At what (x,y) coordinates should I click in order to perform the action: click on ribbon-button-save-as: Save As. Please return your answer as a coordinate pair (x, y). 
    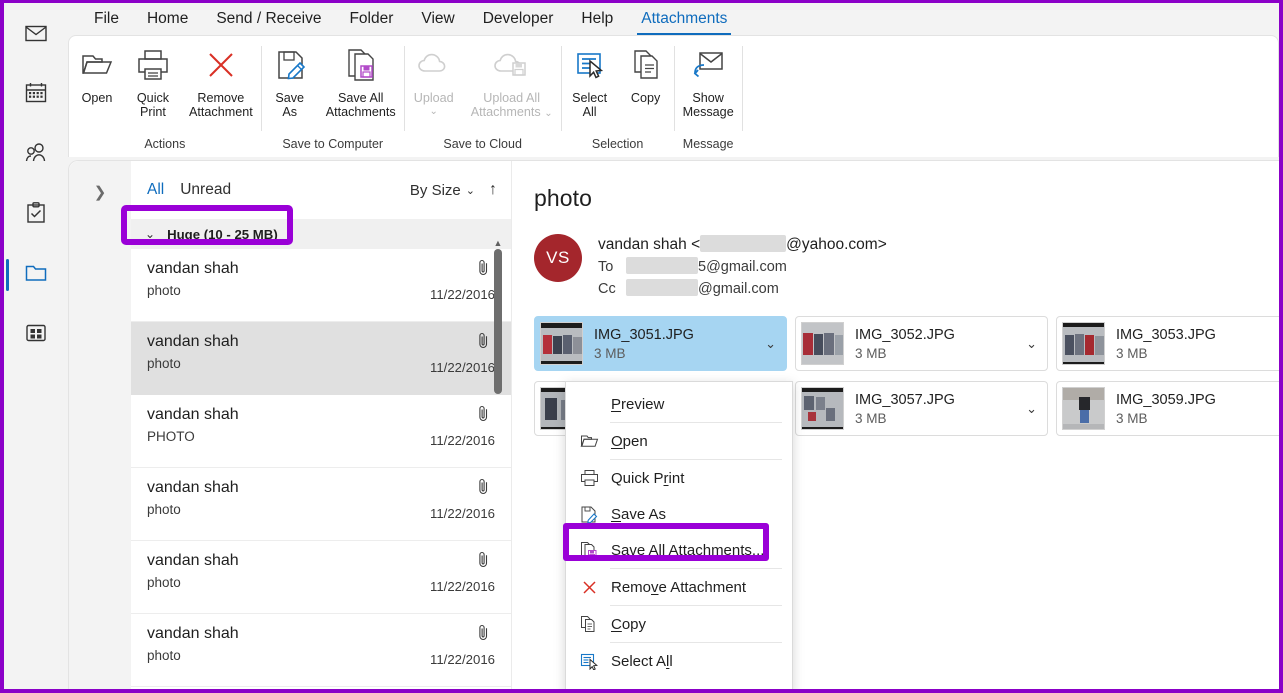
    Looking at the image, I should click on (290, 80).